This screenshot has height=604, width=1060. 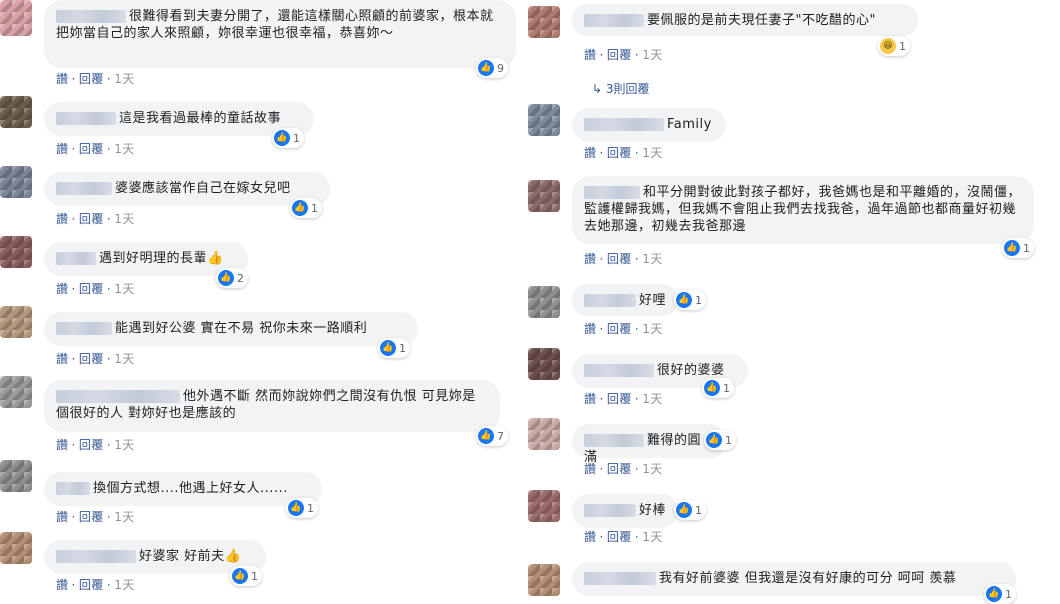 What do you see at coordinates (794, 134) in the screenshot?
I see `comment: Family 讚 · 回覆 · 1天` at bounding box center [794, 134].